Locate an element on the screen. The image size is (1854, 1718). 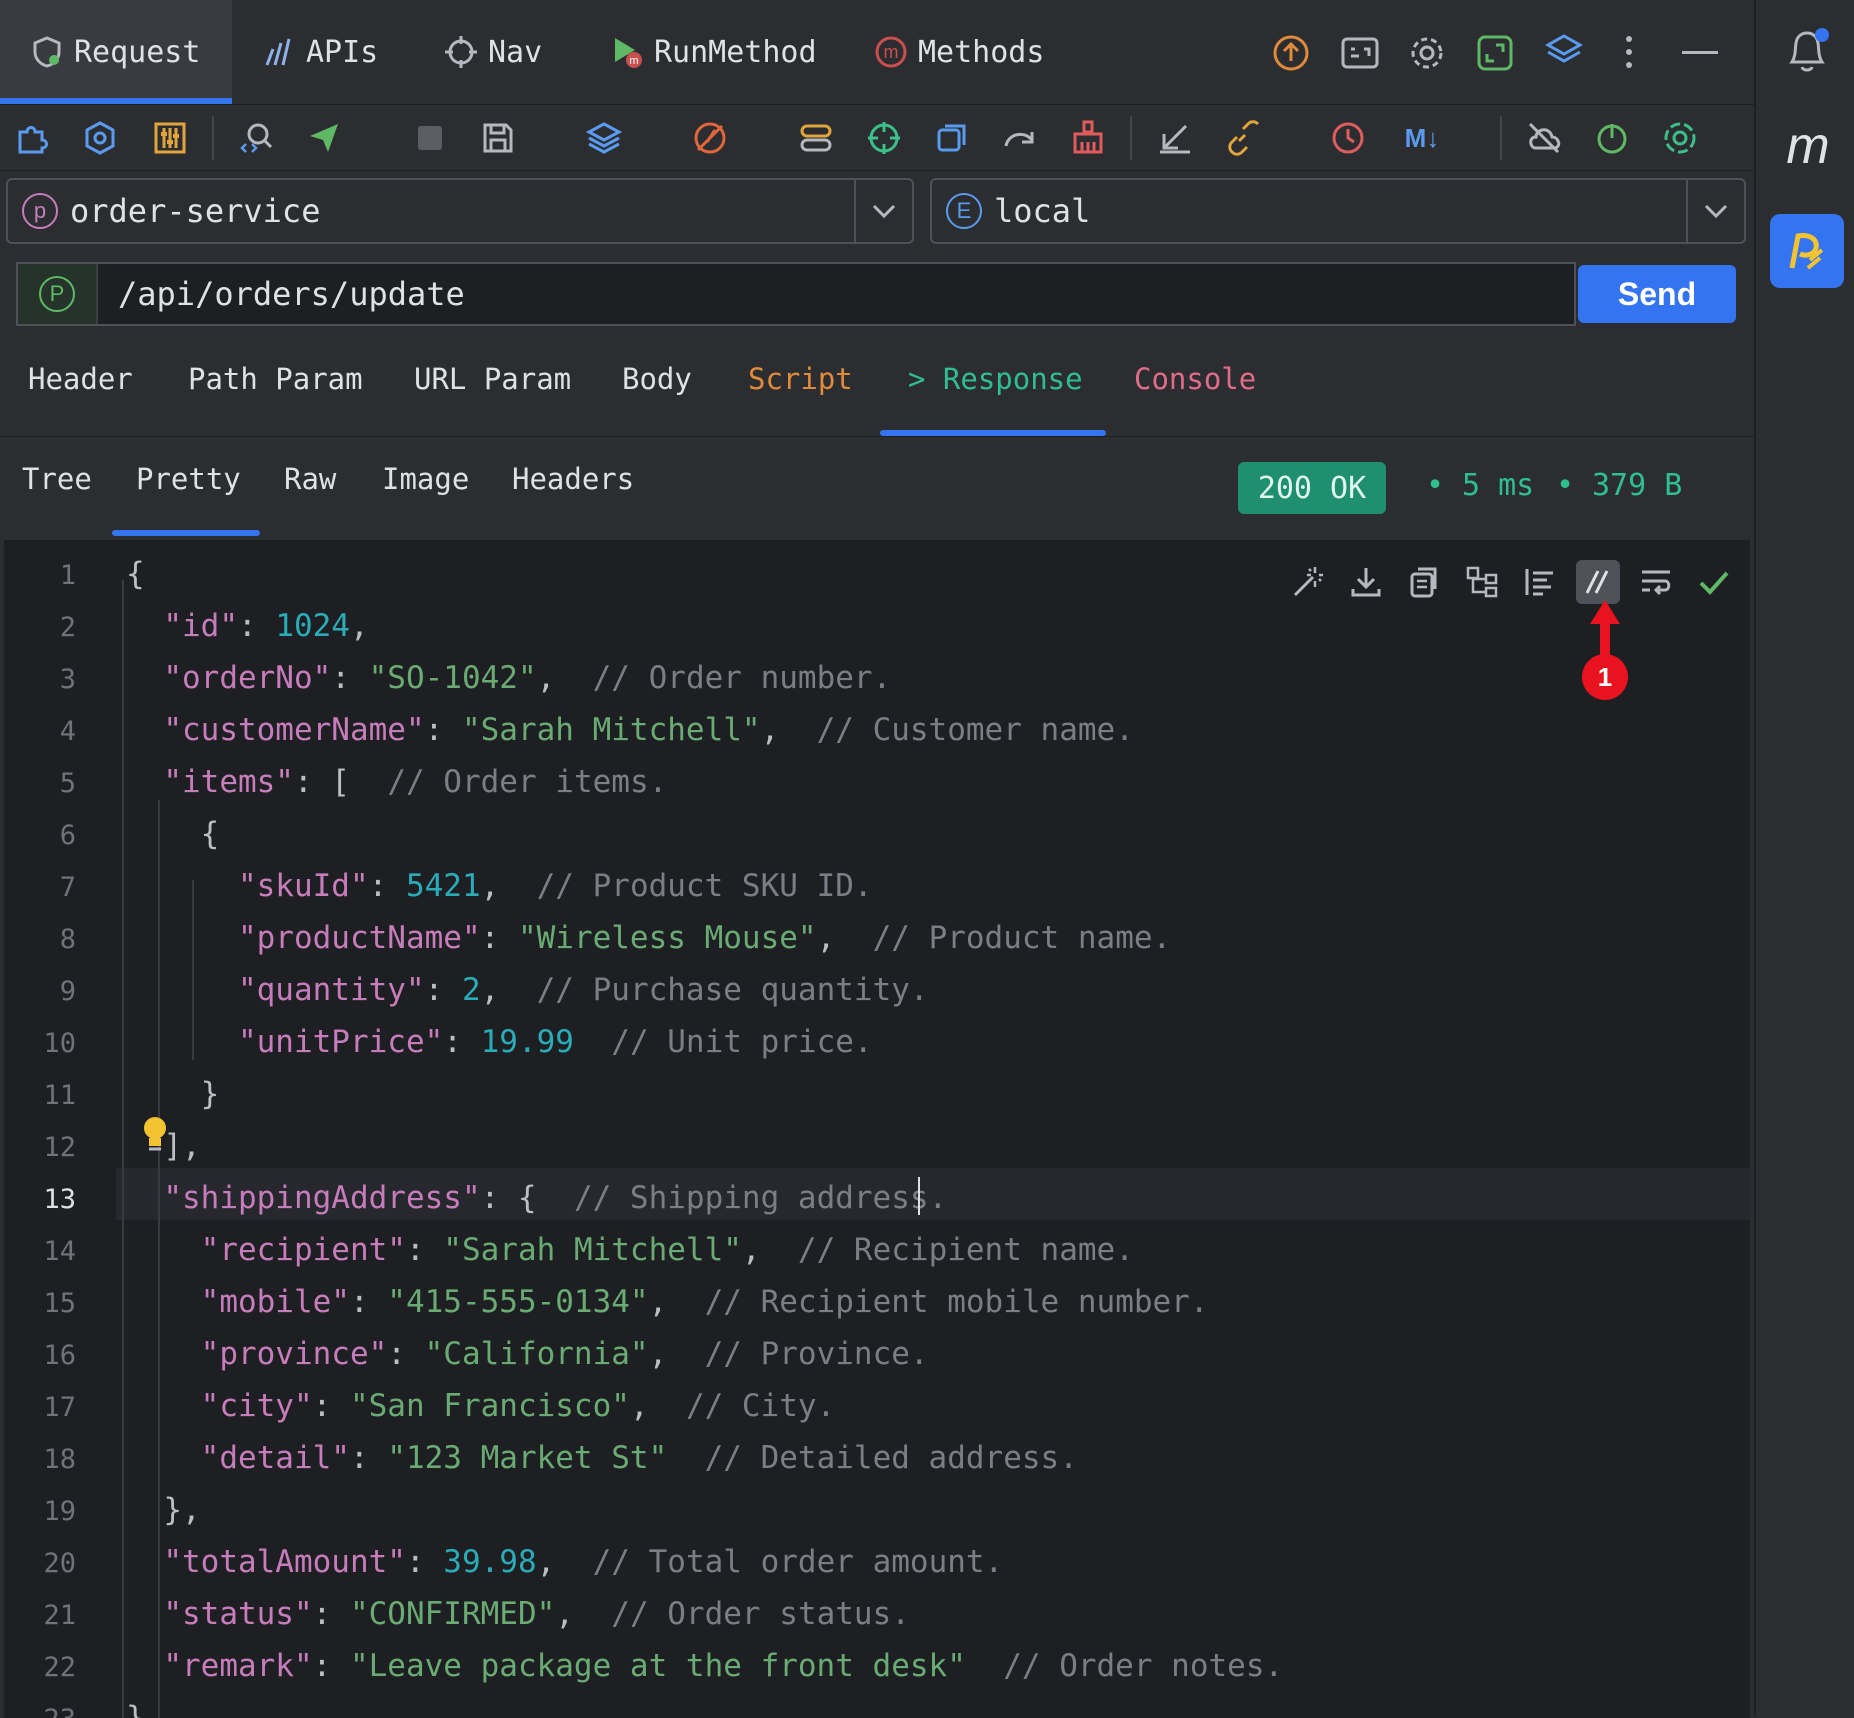
tab-path-param: Path Param is located at coordinates (275, 379).